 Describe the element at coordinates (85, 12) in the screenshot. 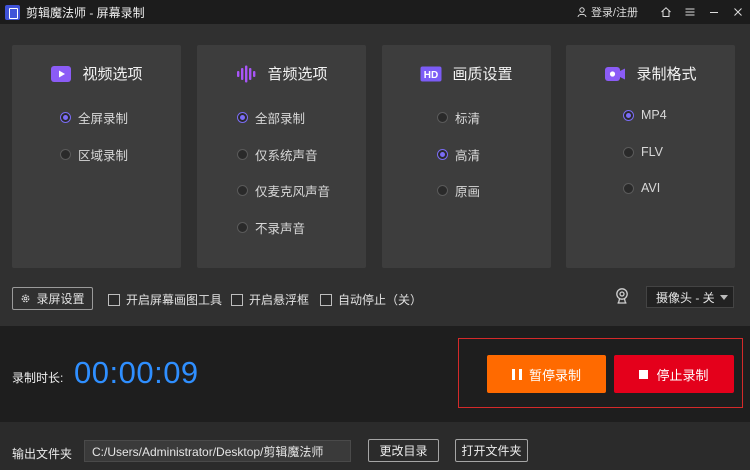

I see `window-title: 剪辑魔法师 - 屏幕录制` at that location.